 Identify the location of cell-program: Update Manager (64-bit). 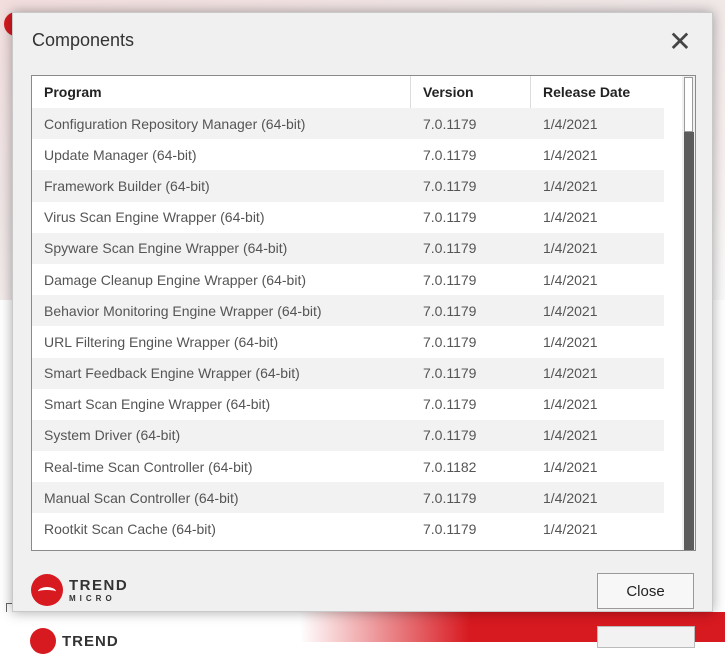
(120, 154).